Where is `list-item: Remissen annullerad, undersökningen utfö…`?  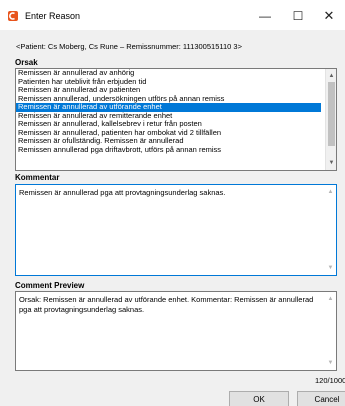
list-item: Remissen annullerad, undersökningen utfö… is located at coordinates (168, 99).